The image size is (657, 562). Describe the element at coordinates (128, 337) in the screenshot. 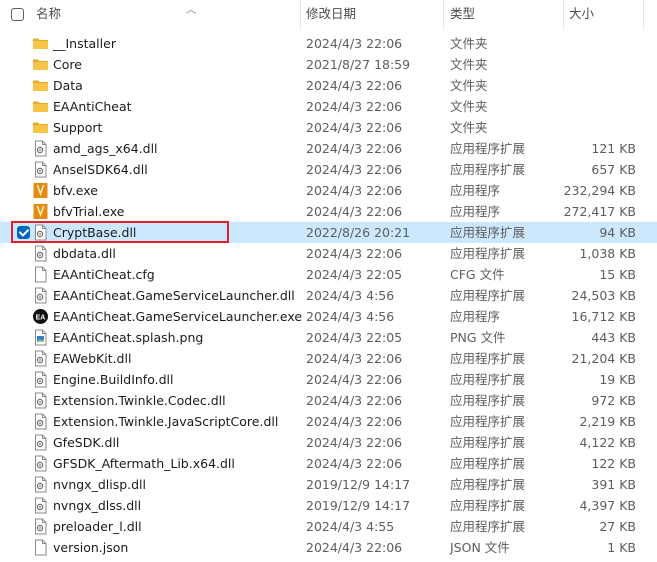

I see `file-name: EAAntiCheat.splash.png` at that location.